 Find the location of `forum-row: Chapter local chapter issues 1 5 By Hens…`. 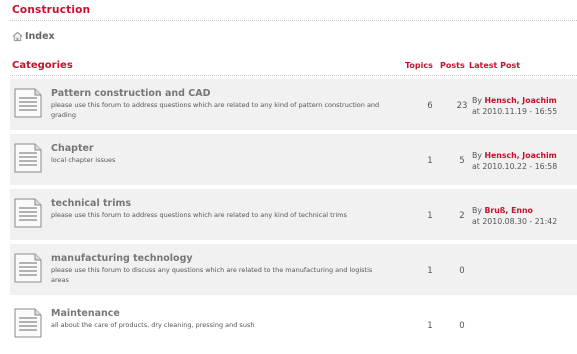

forum-row: Chapter local chapter issues 1 5 By Hens… is located at coordinates (293, 159).